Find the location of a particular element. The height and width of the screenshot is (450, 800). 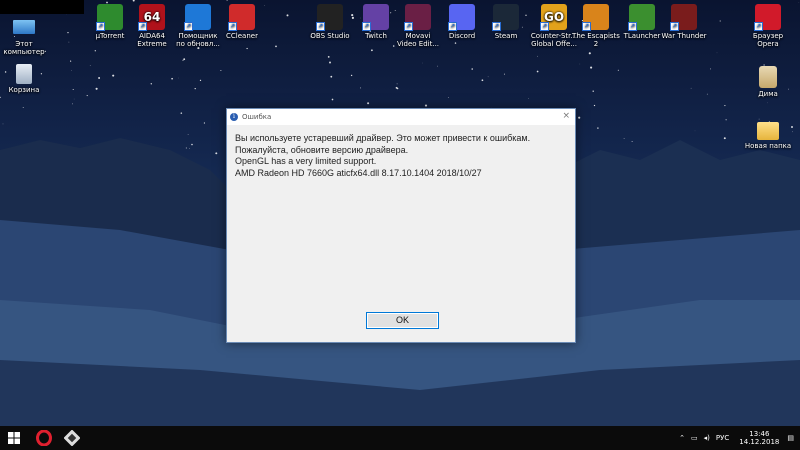

obs-icon: ↗ is located at coordinates (329, 17).